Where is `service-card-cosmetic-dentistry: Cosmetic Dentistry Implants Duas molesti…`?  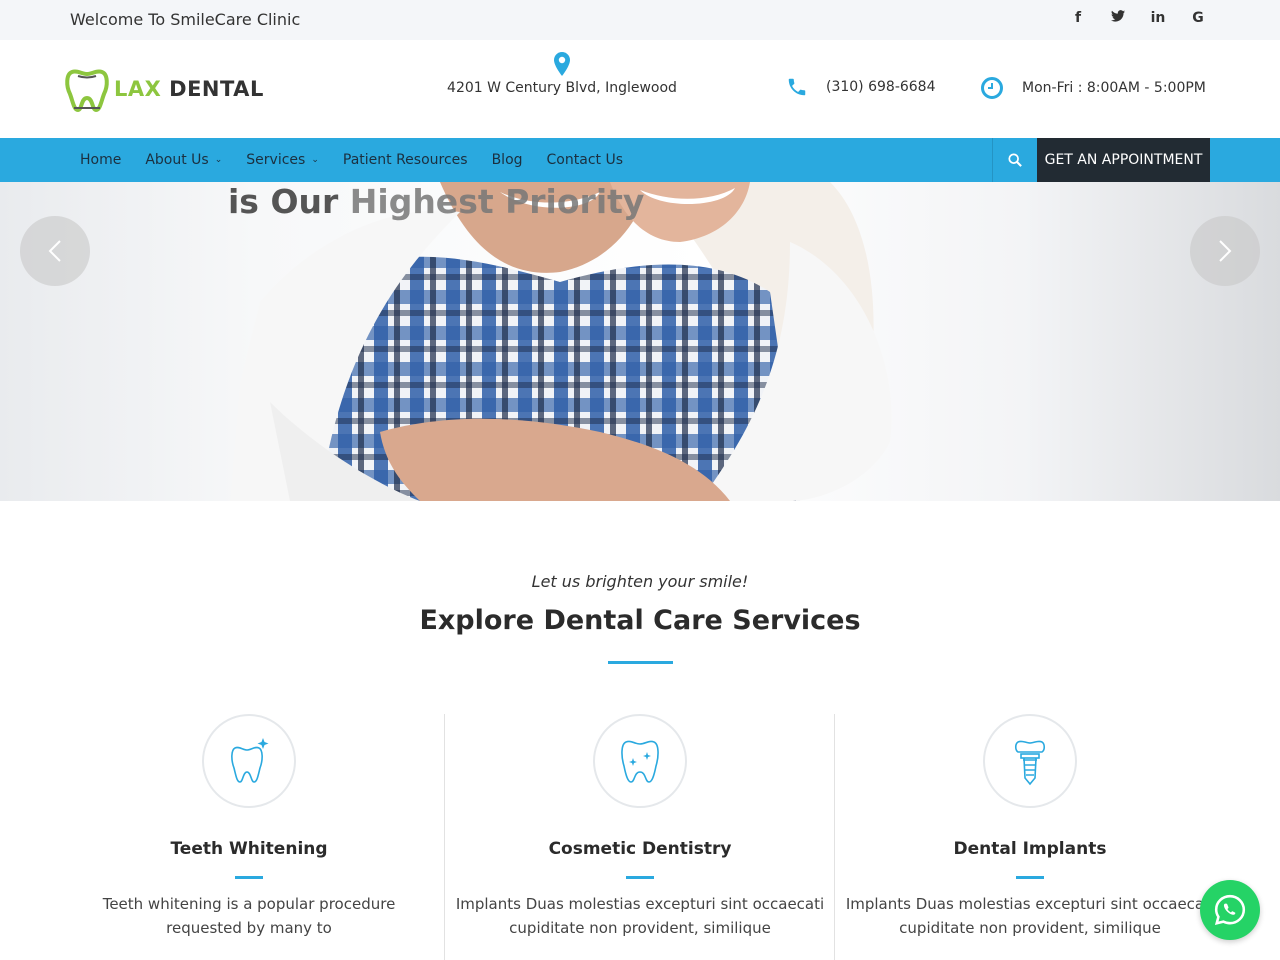
service-card-cosmetic-dentistry: Cosmetic Dentistry Implants Duas molesti… is located at coordinates (639, 837).